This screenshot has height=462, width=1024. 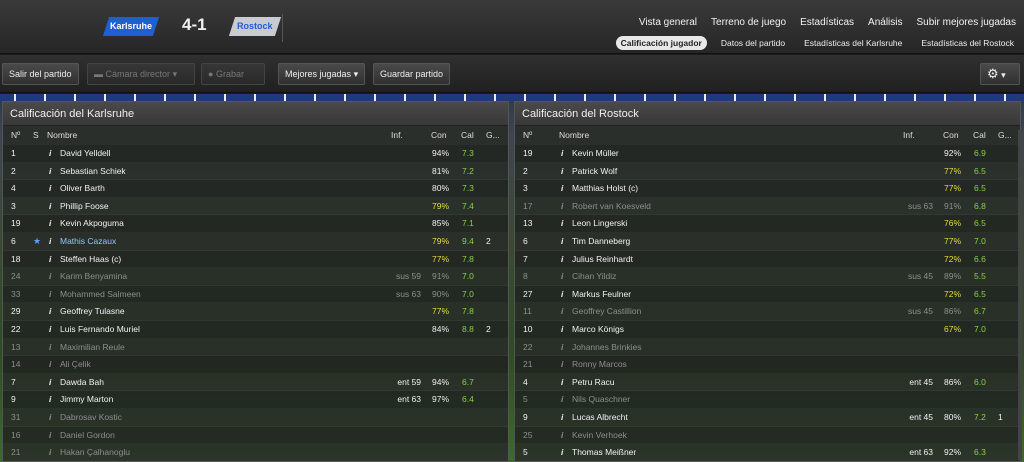 What do you see at coordinates (131, 26) in the screenshot?
I see `home-team-badge: Karlsruhe` at bounding box center [131, 26].